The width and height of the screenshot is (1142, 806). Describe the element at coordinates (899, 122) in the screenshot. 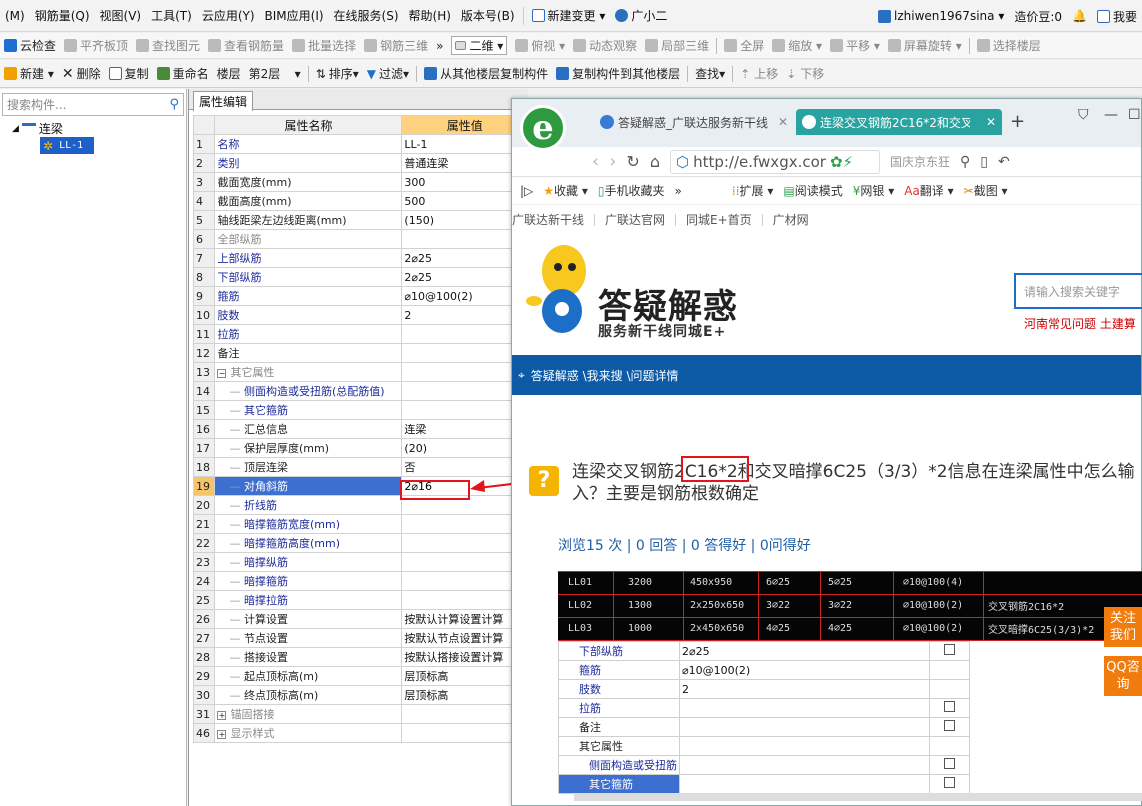

I see `browser-tab-2: 连梁交叉钢筋2C16*2和交叉 ✕` at that location.